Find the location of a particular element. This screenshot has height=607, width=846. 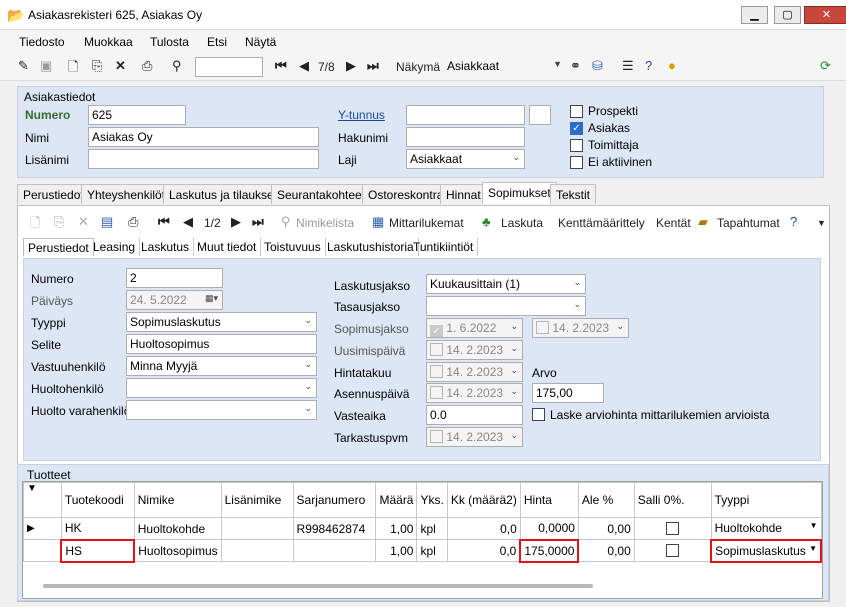

paivays-field: 24. 5.2022 ▦▾ is located at coordinates (174, 300).